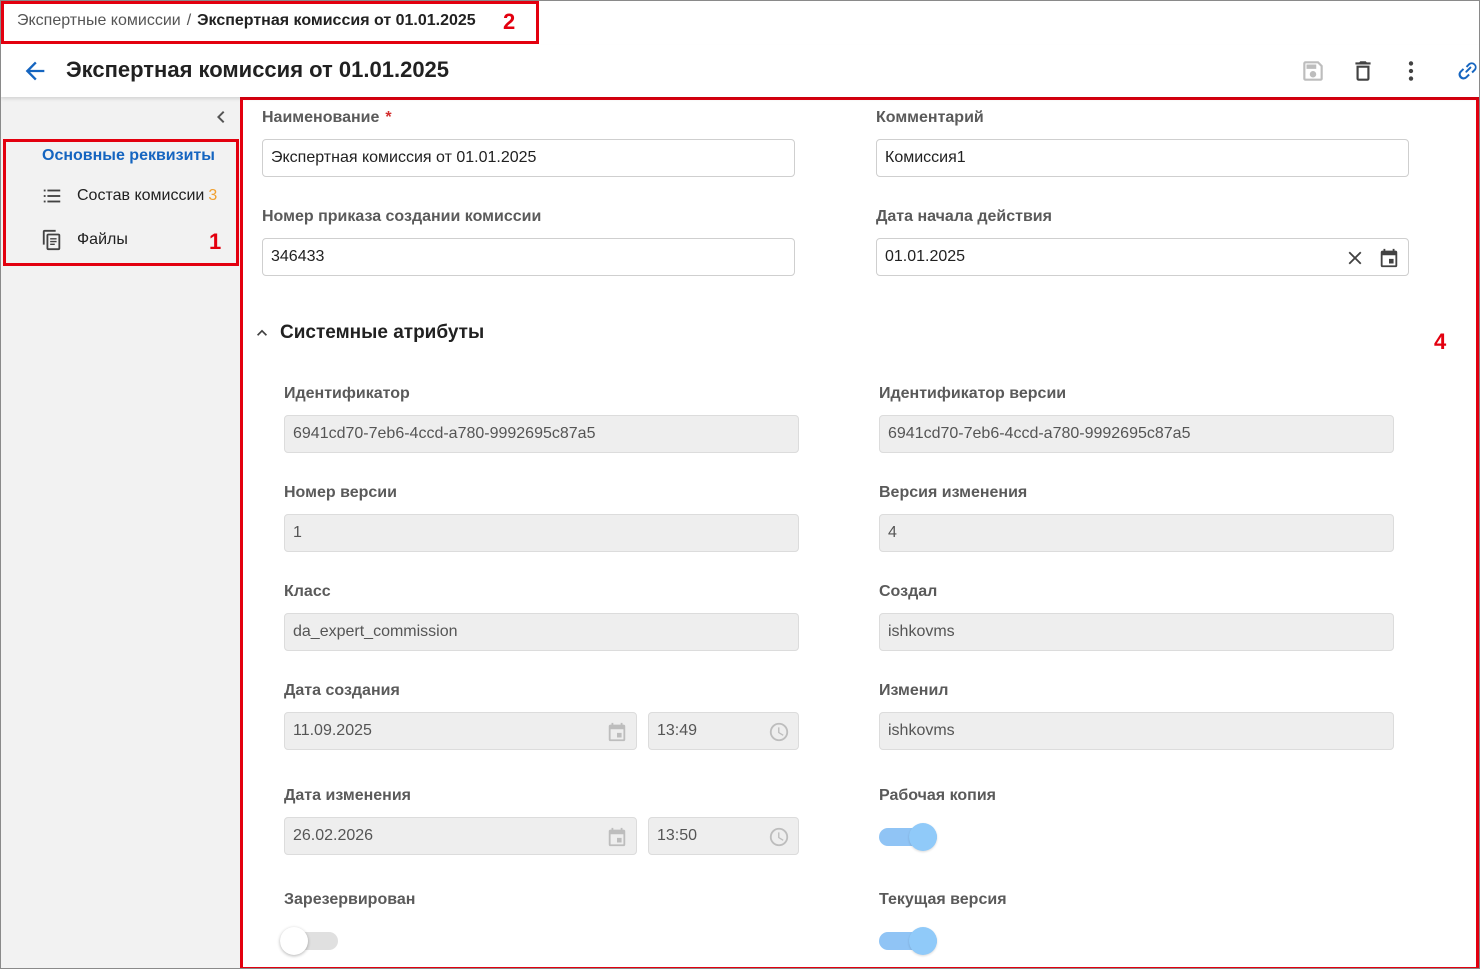 This screenshot has width=1480, height=969. What do you see at coordinates (52, 196) in the screenshot?
I see `list-icon` at bounding box center [52, 196].